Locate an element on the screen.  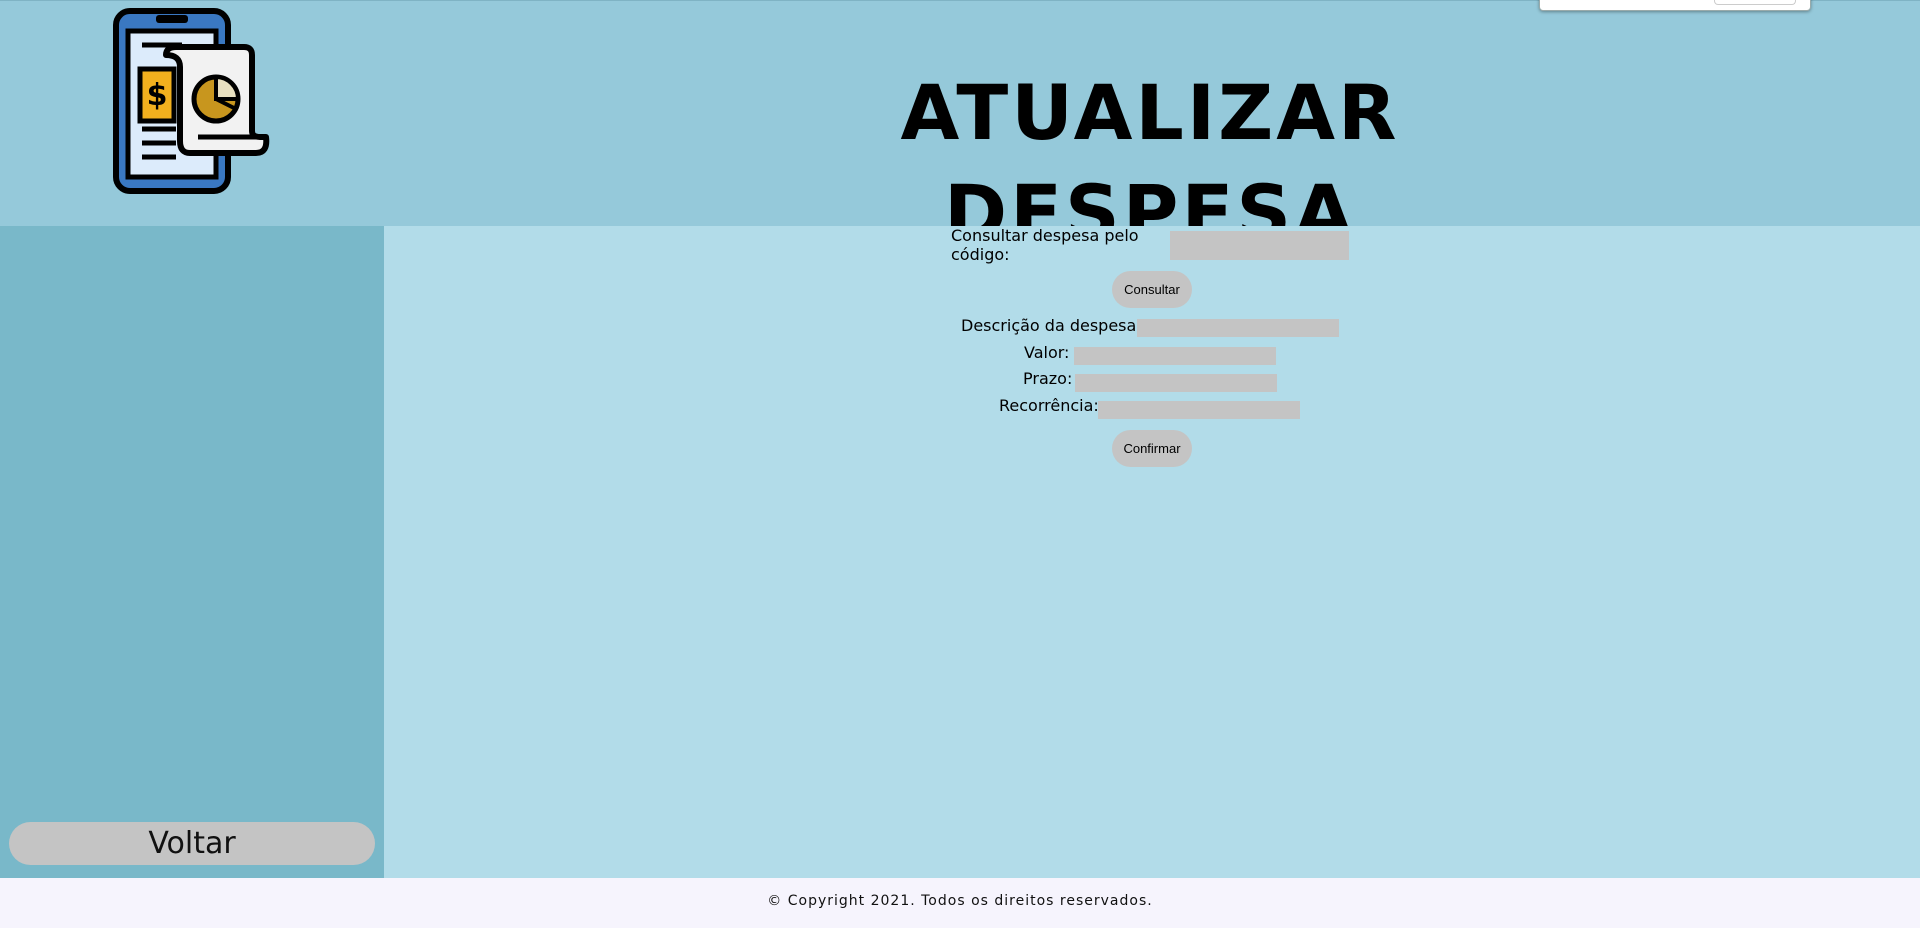
recurrence-label: Recorrência: is located at coordinates (1049, 405).